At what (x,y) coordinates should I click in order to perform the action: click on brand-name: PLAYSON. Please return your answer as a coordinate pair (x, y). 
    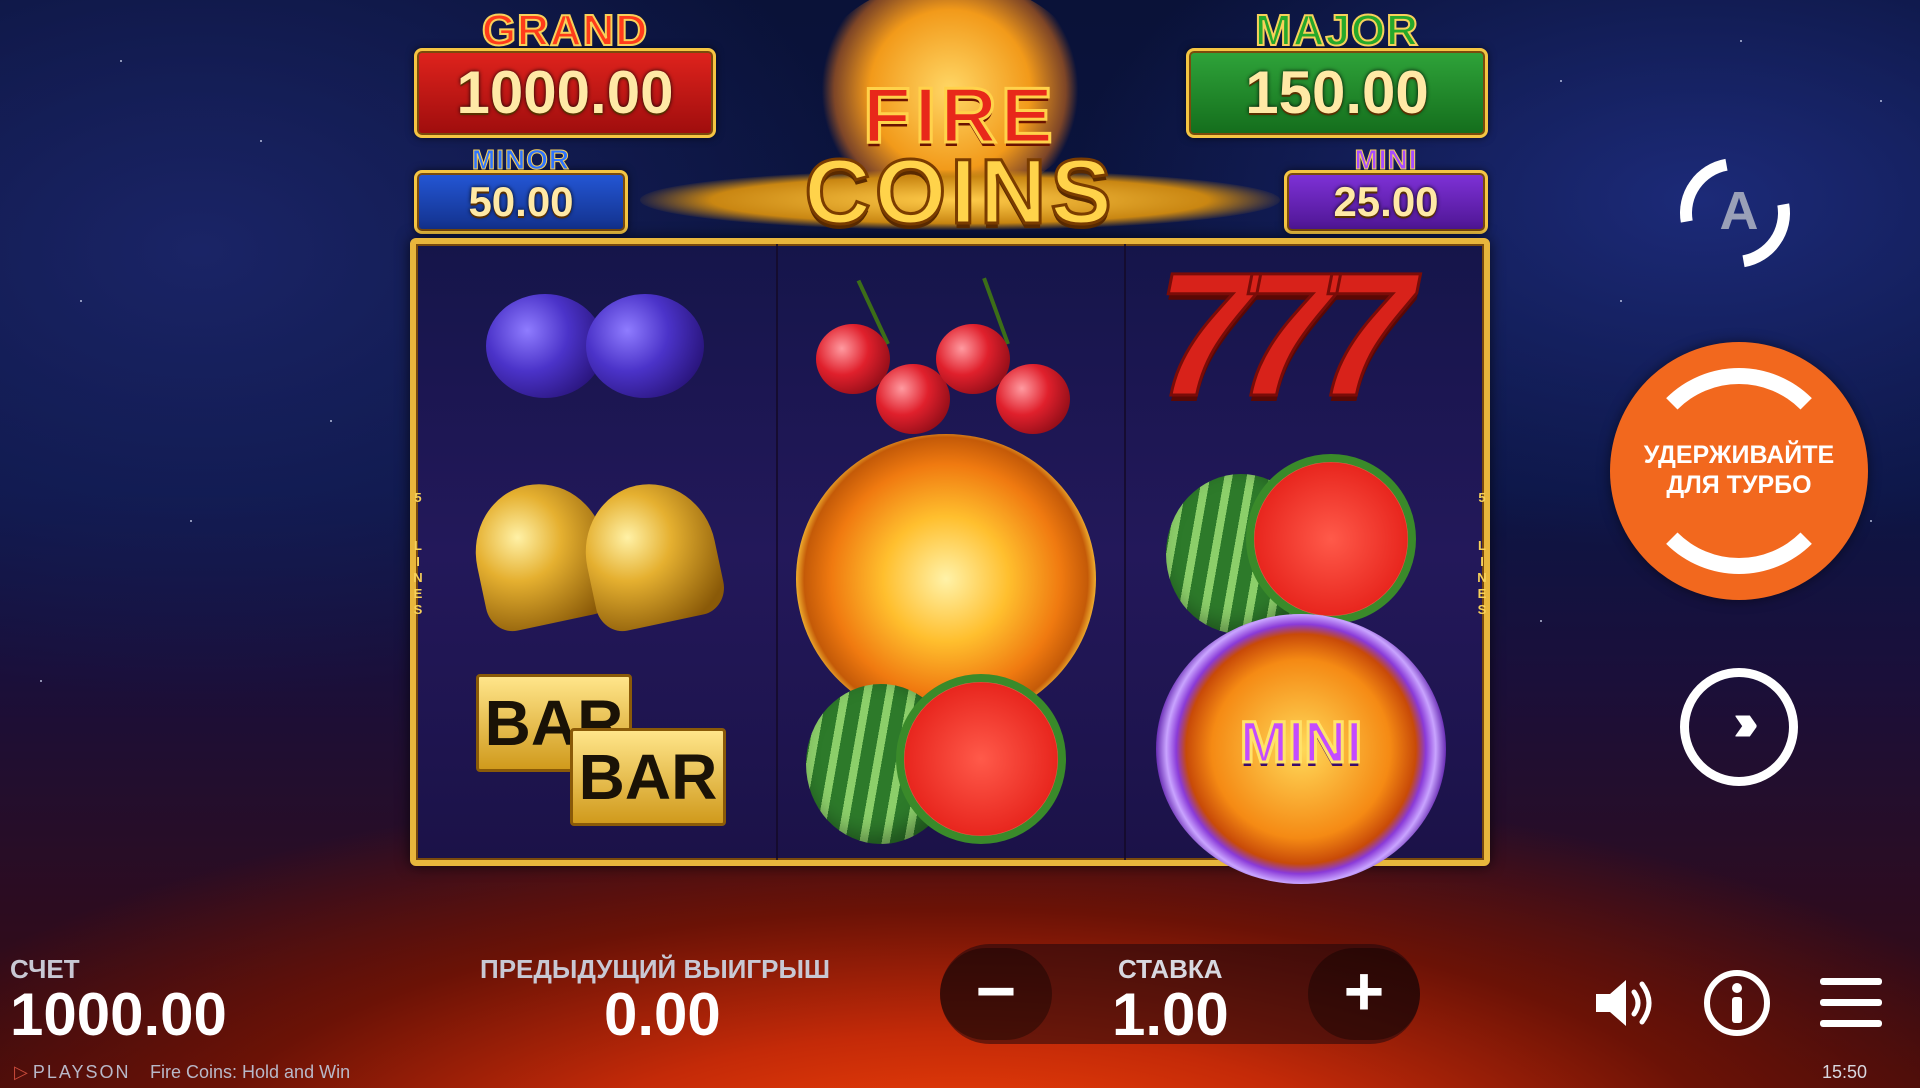
    Looking at the image, I should click on (81, 1072).